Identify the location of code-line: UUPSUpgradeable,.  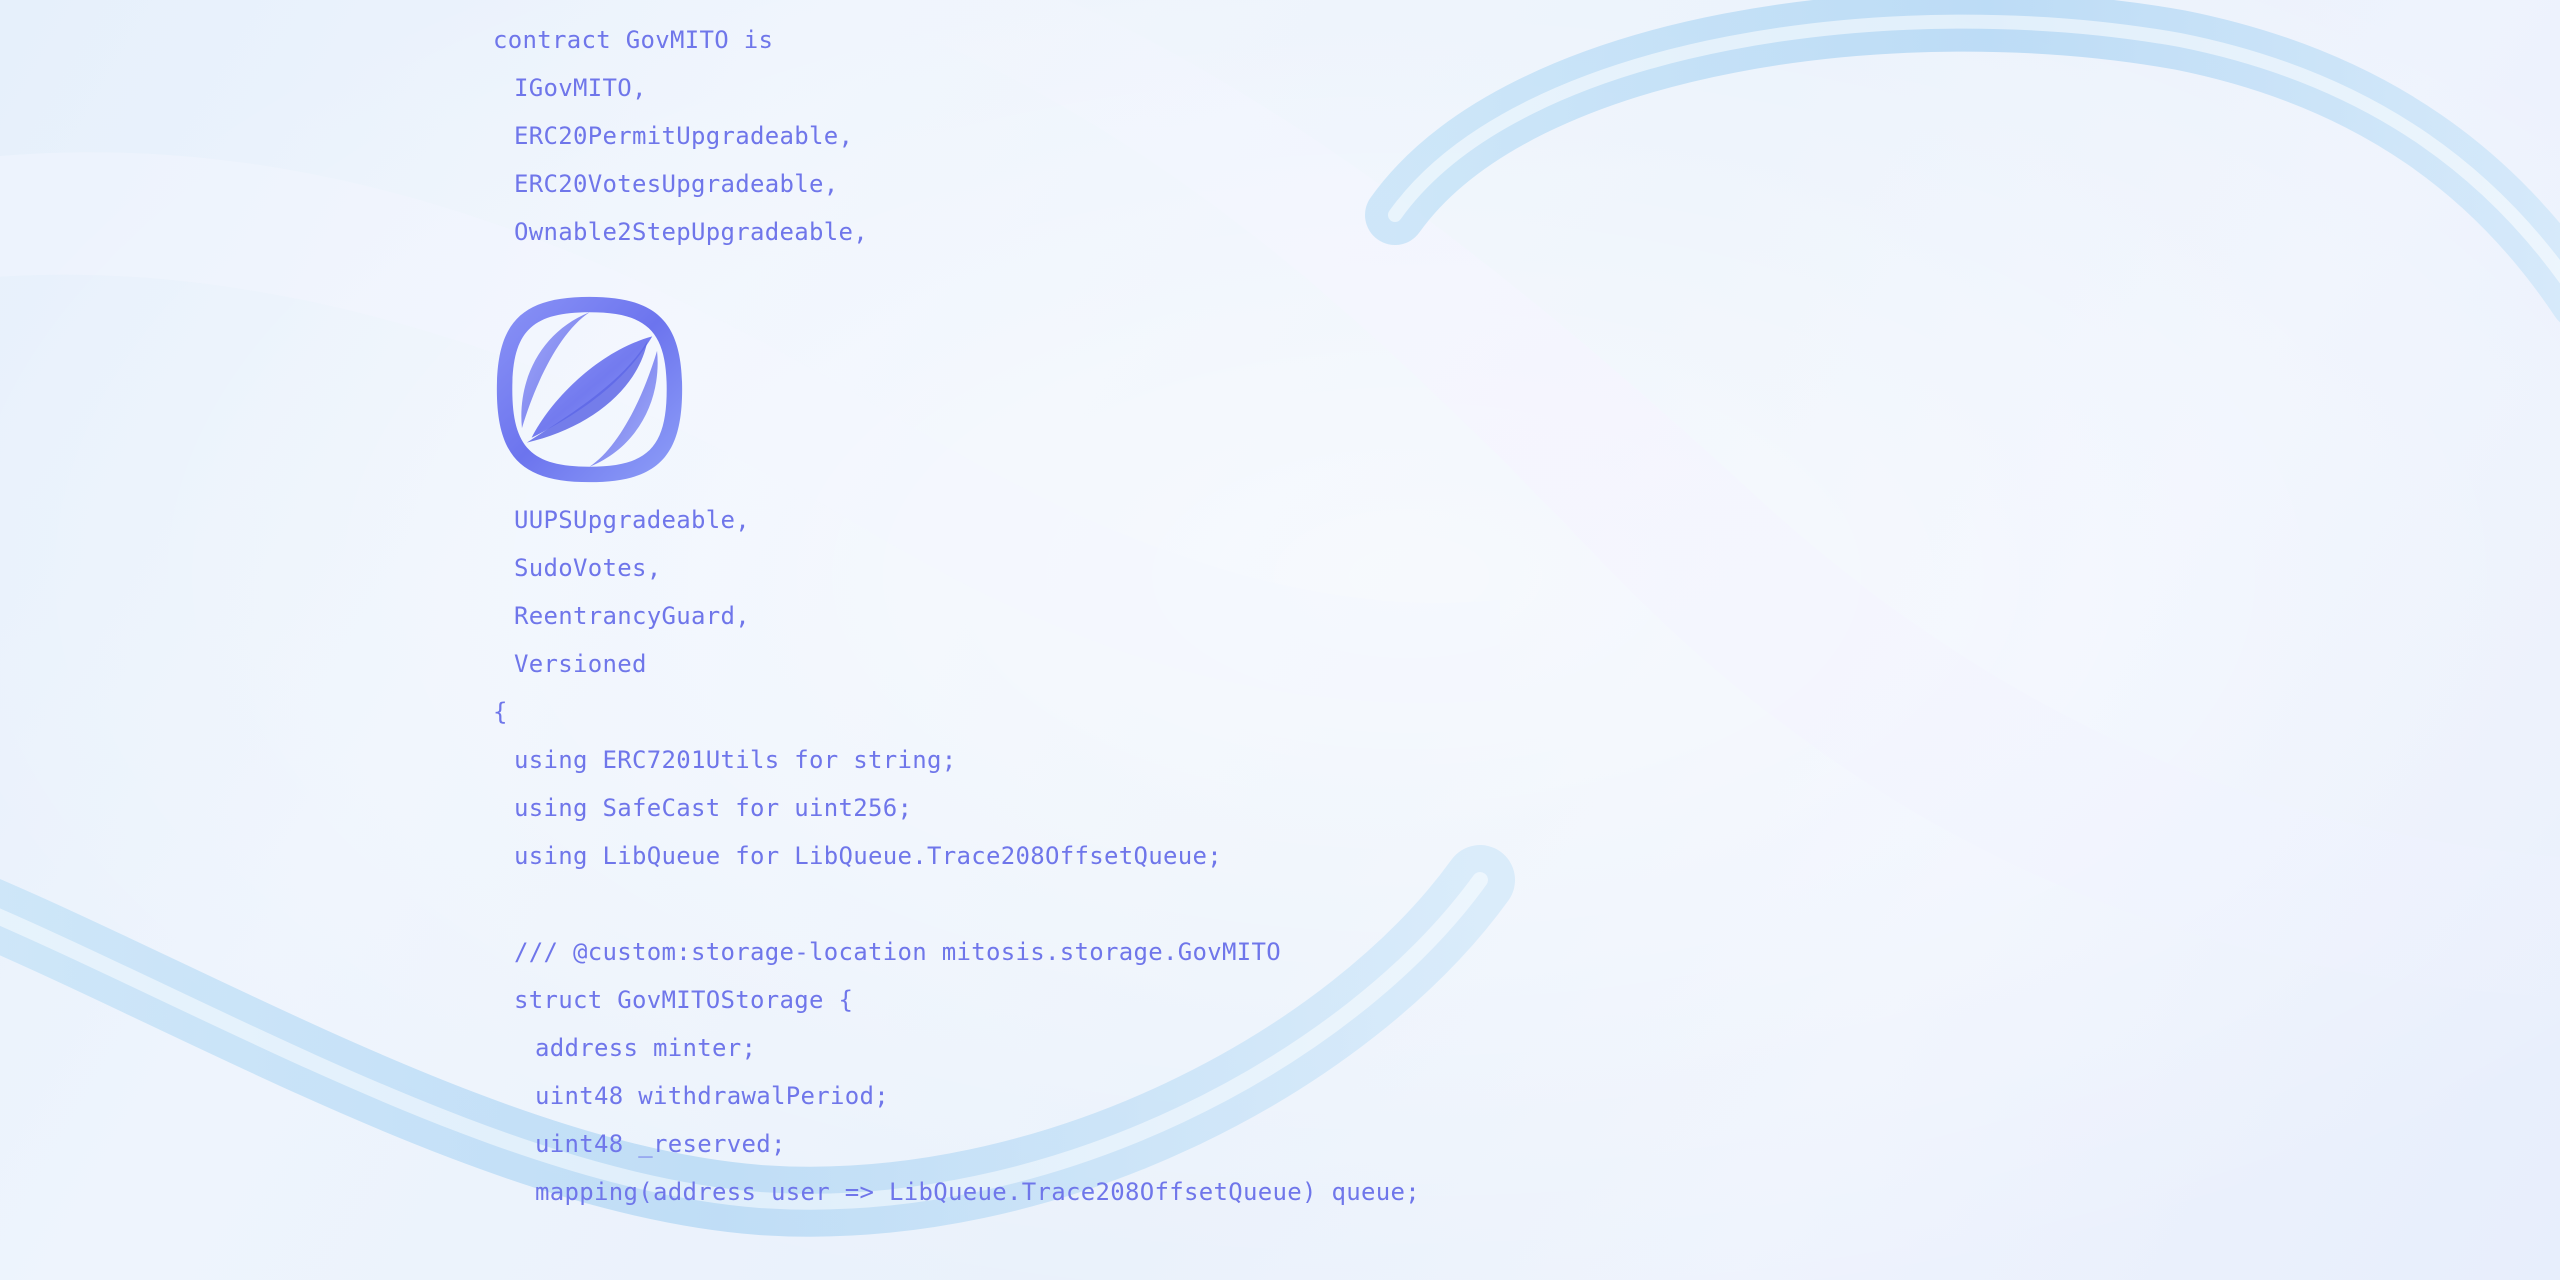
(632, 520).